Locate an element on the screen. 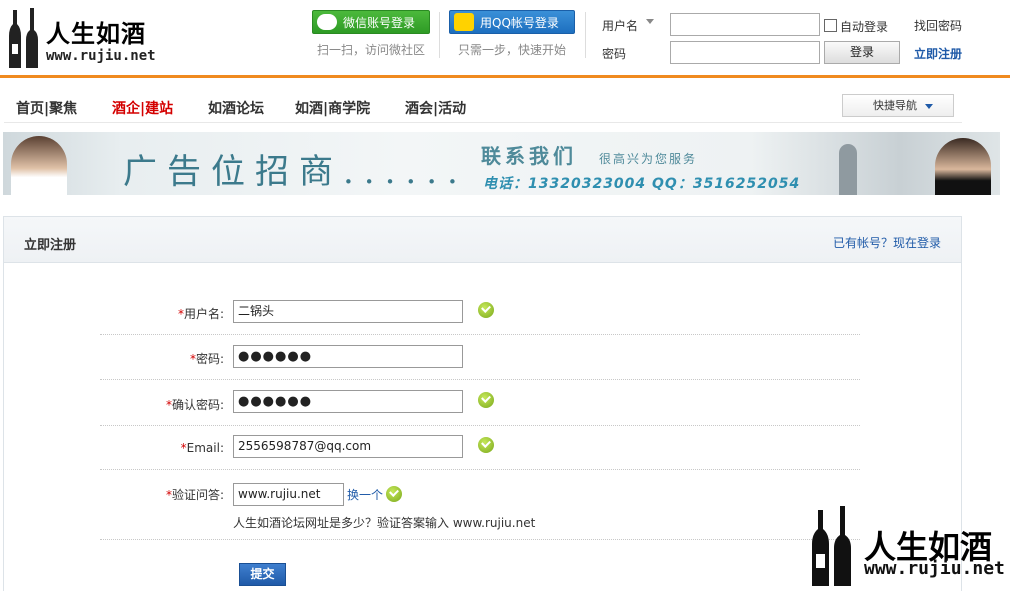  captcha-field: www.rujiu.net is located at coordinates (288, 494).